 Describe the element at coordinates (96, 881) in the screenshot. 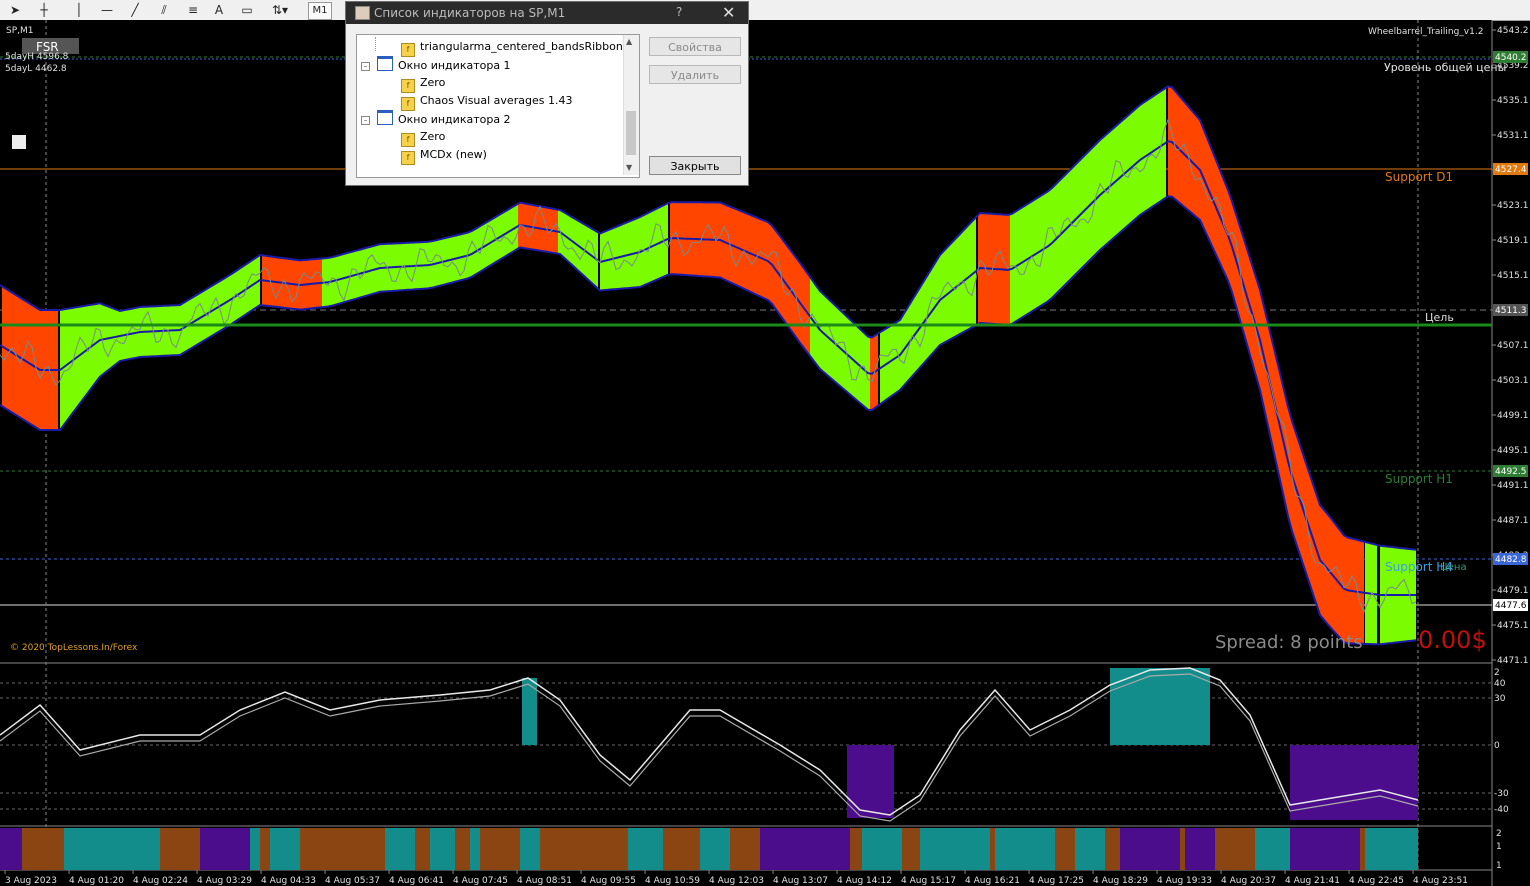

I see `time-tick: 4 Aug 01:20` at that location.